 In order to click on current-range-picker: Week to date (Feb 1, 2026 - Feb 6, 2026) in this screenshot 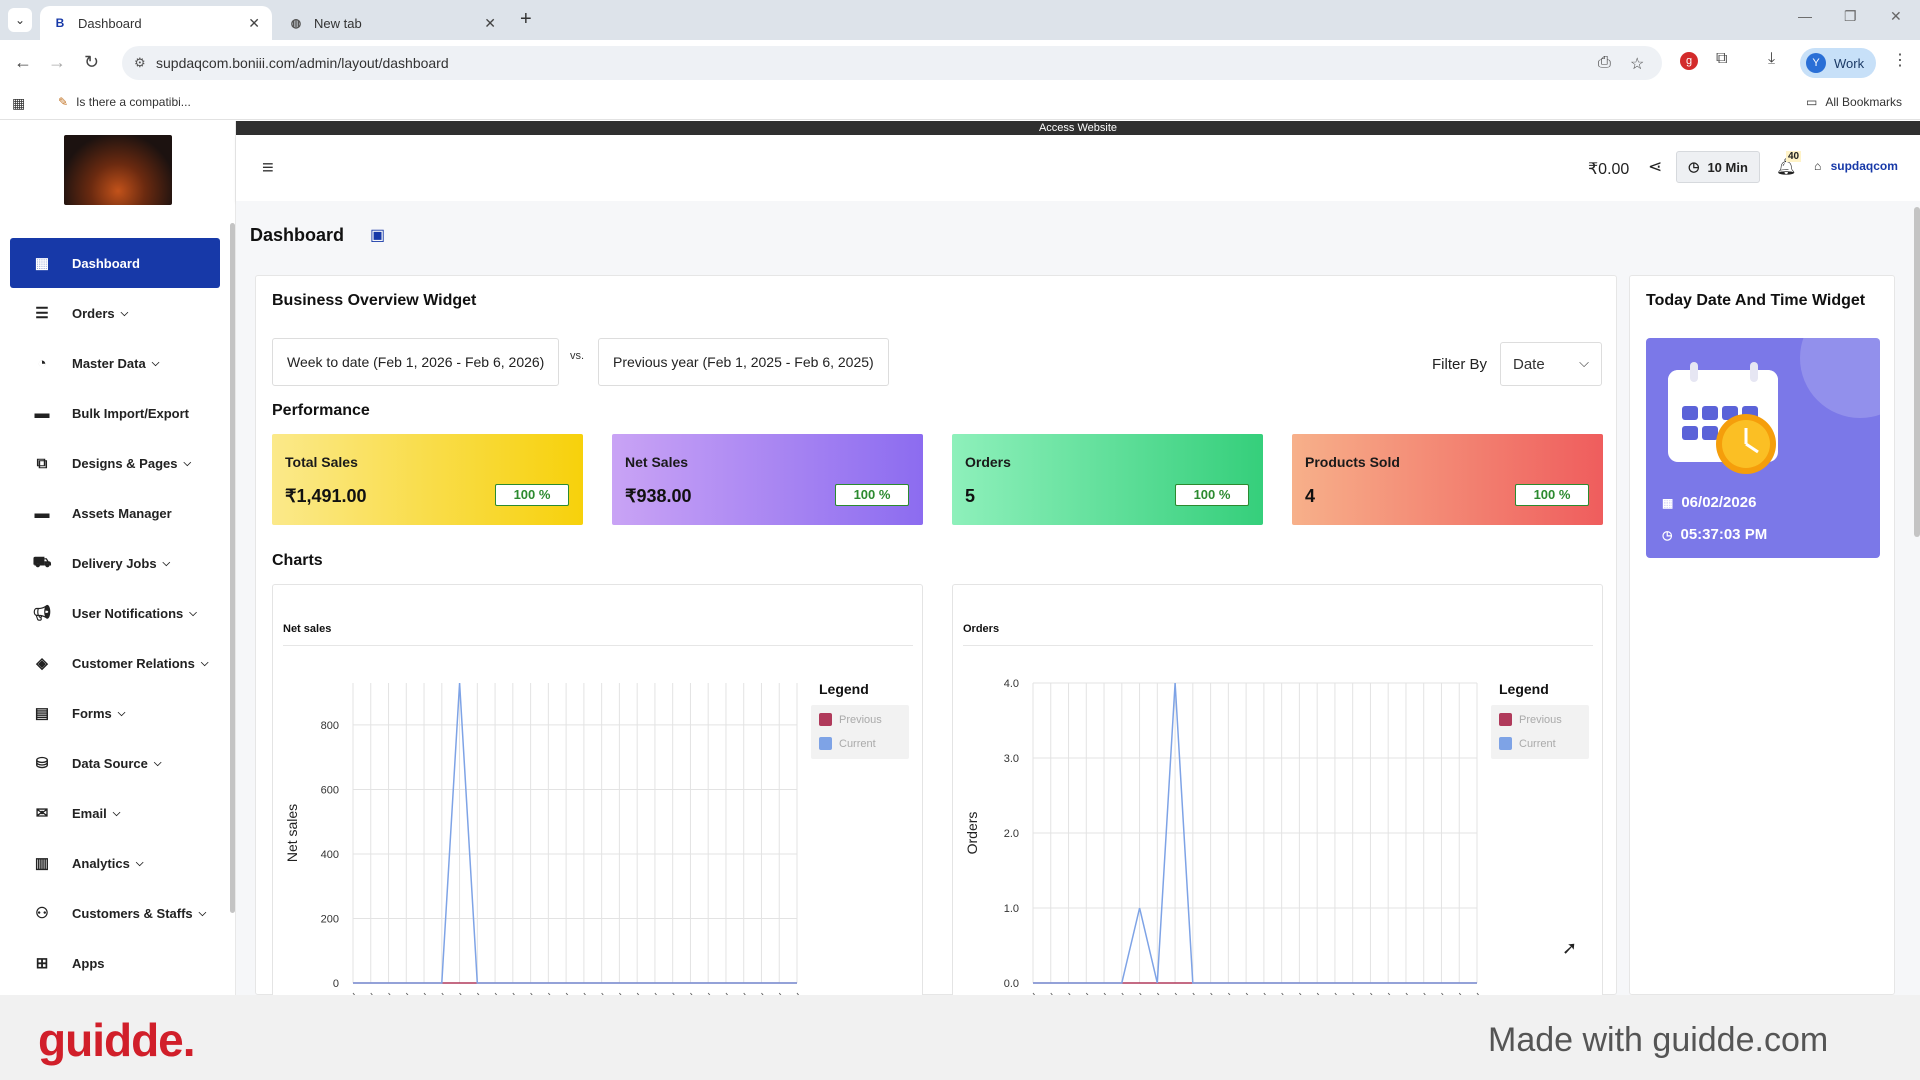, I will do `click(416, 362)`.